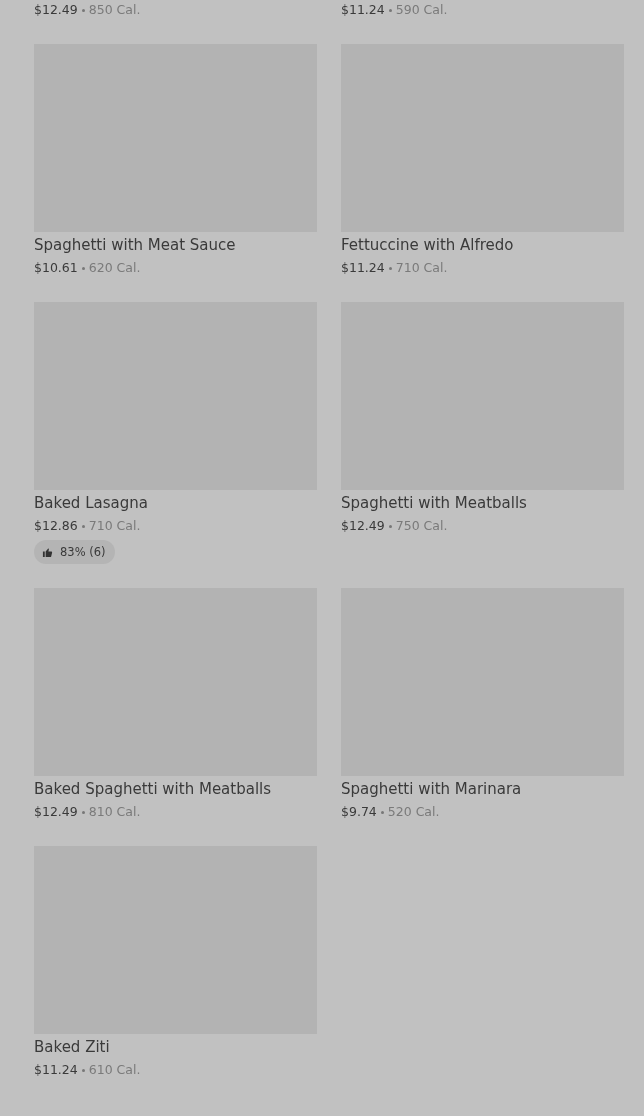 The image size is (644, 1116). Describe the element at coordinates (359, 812) in the screenshot. I see `price: $9.74` at that location.